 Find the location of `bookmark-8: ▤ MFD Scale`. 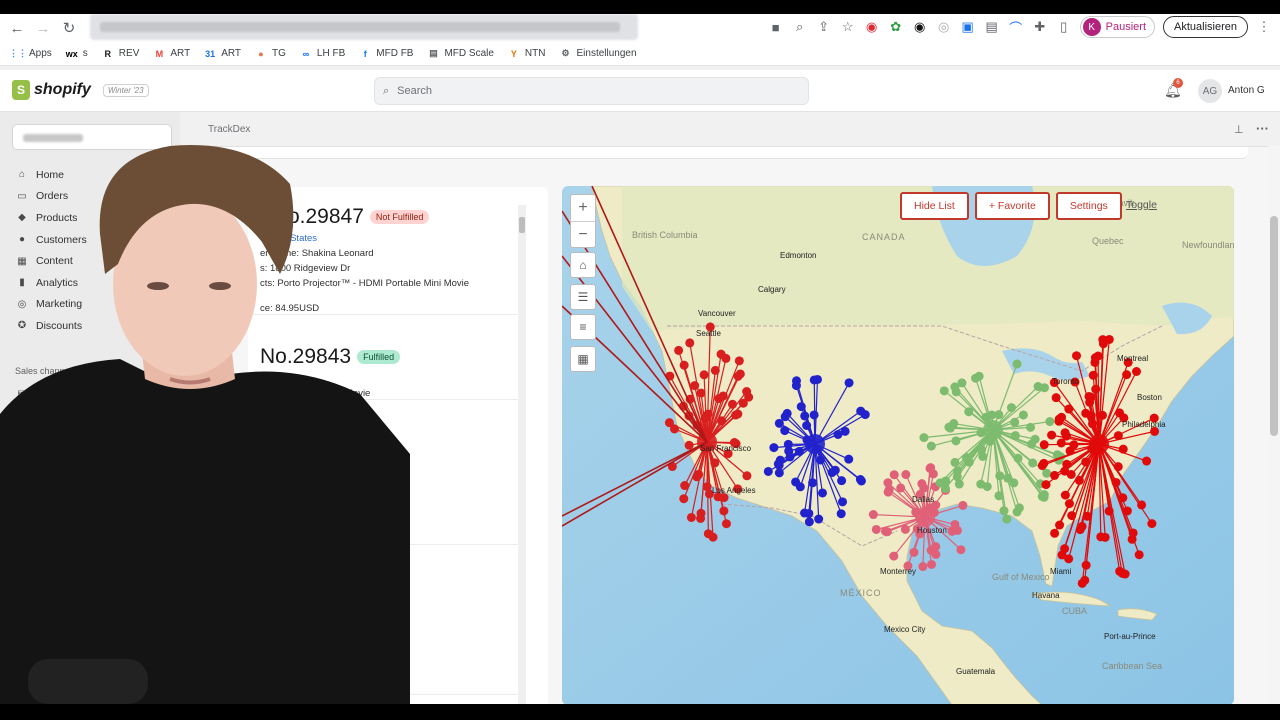

bookmark-8: ▤ MFD Scale is located at coordinates (460, 54).